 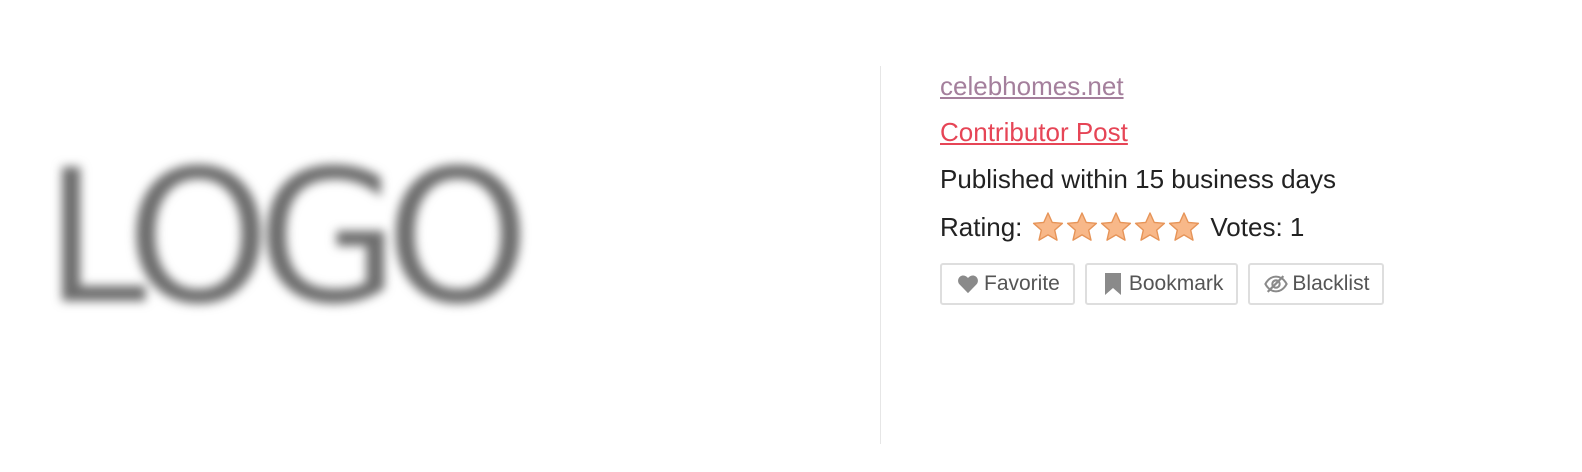 I want to click on publish-time: Published within 15 business days, so click(x=1138, y=179).